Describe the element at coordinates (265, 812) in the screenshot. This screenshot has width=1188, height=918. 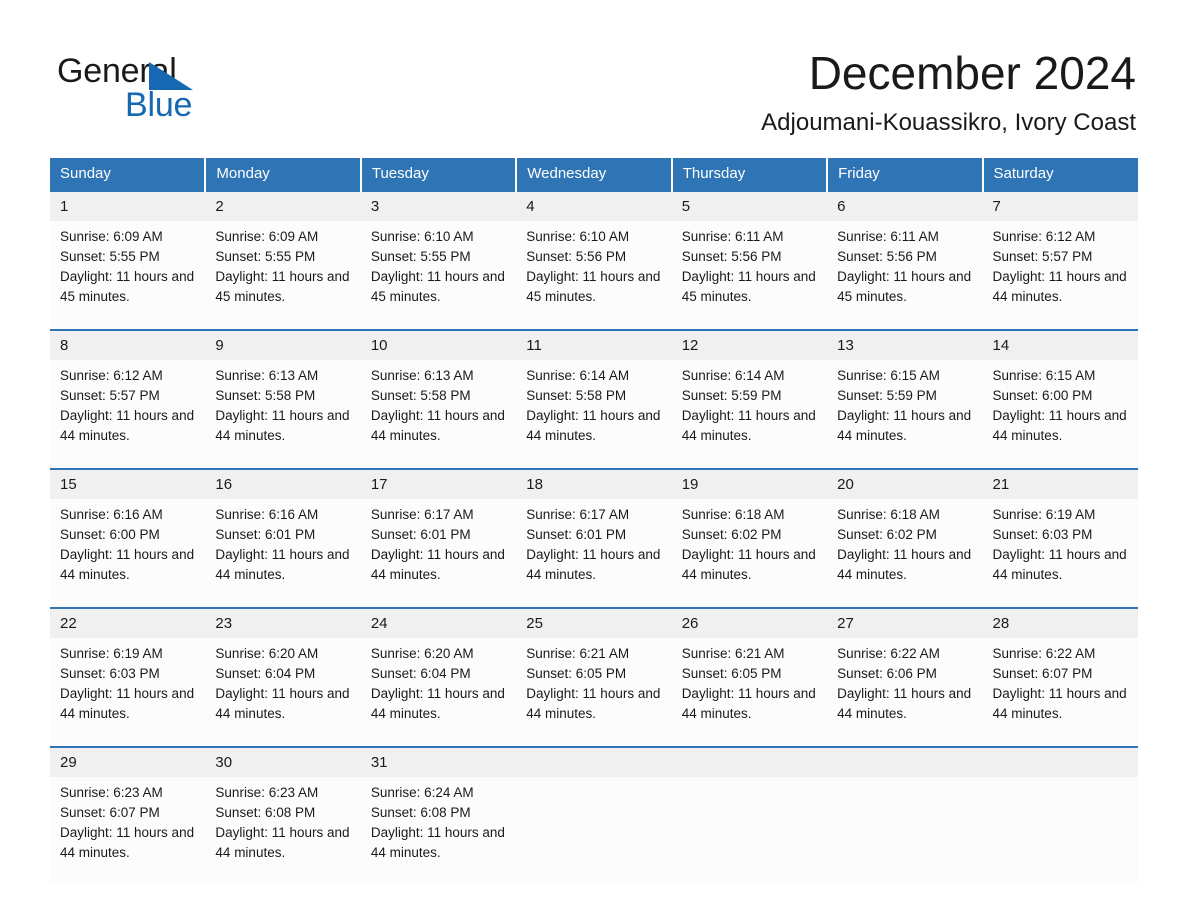
I see `sunset-text: Sunset: 6:08 PM` at that location.